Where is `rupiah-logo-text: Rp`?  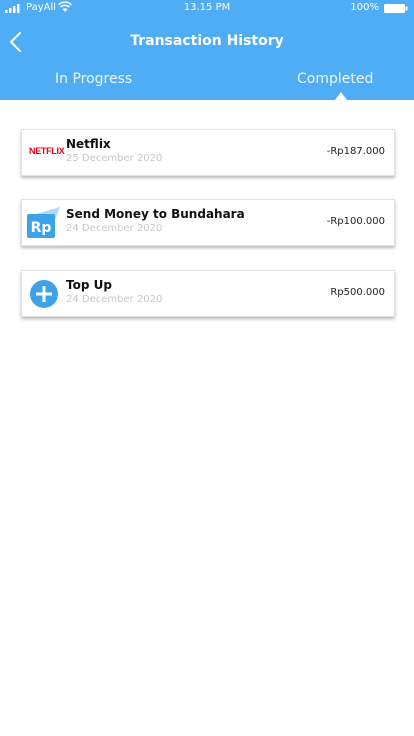
rupiah-logo-text: Rp is located at coordinates (41, 228).